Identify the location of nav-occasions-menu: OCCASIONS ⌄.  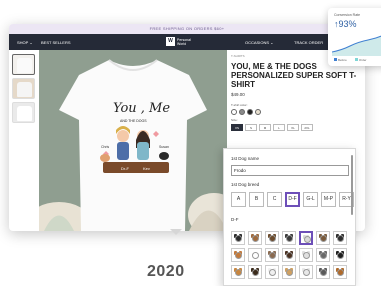
(259, 42).